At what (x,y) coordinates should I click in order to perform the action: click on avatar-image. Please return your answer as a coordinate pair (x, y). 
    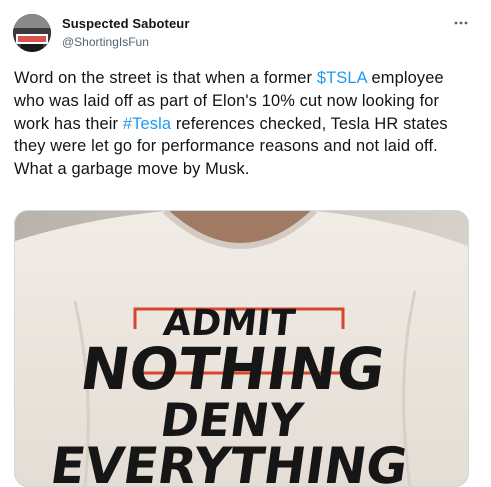
    Looking at the image, I should click on (32, 33).